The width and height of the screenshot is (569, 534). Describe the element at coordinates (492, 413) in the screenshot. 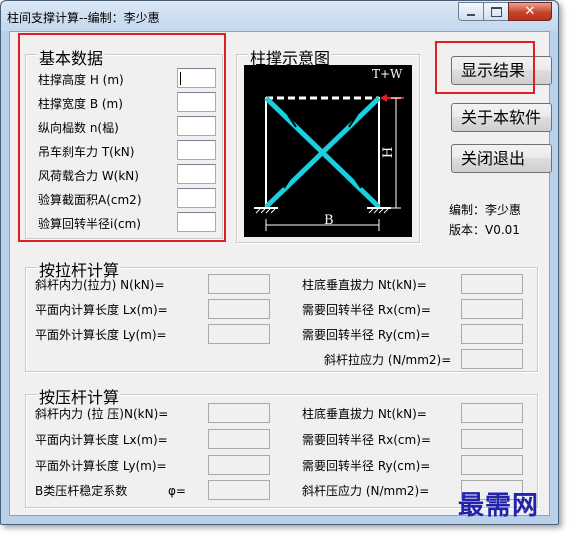

I see `compression-uplift-field` at that location.